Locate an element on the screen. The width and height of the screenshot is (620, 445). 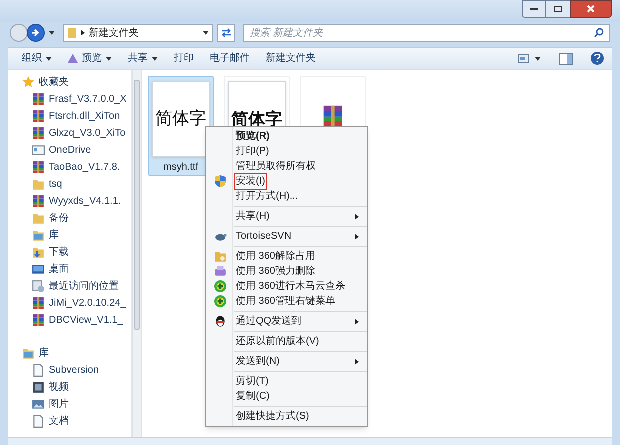
font-preview: 简体字 is located at coordinates (181, 119).